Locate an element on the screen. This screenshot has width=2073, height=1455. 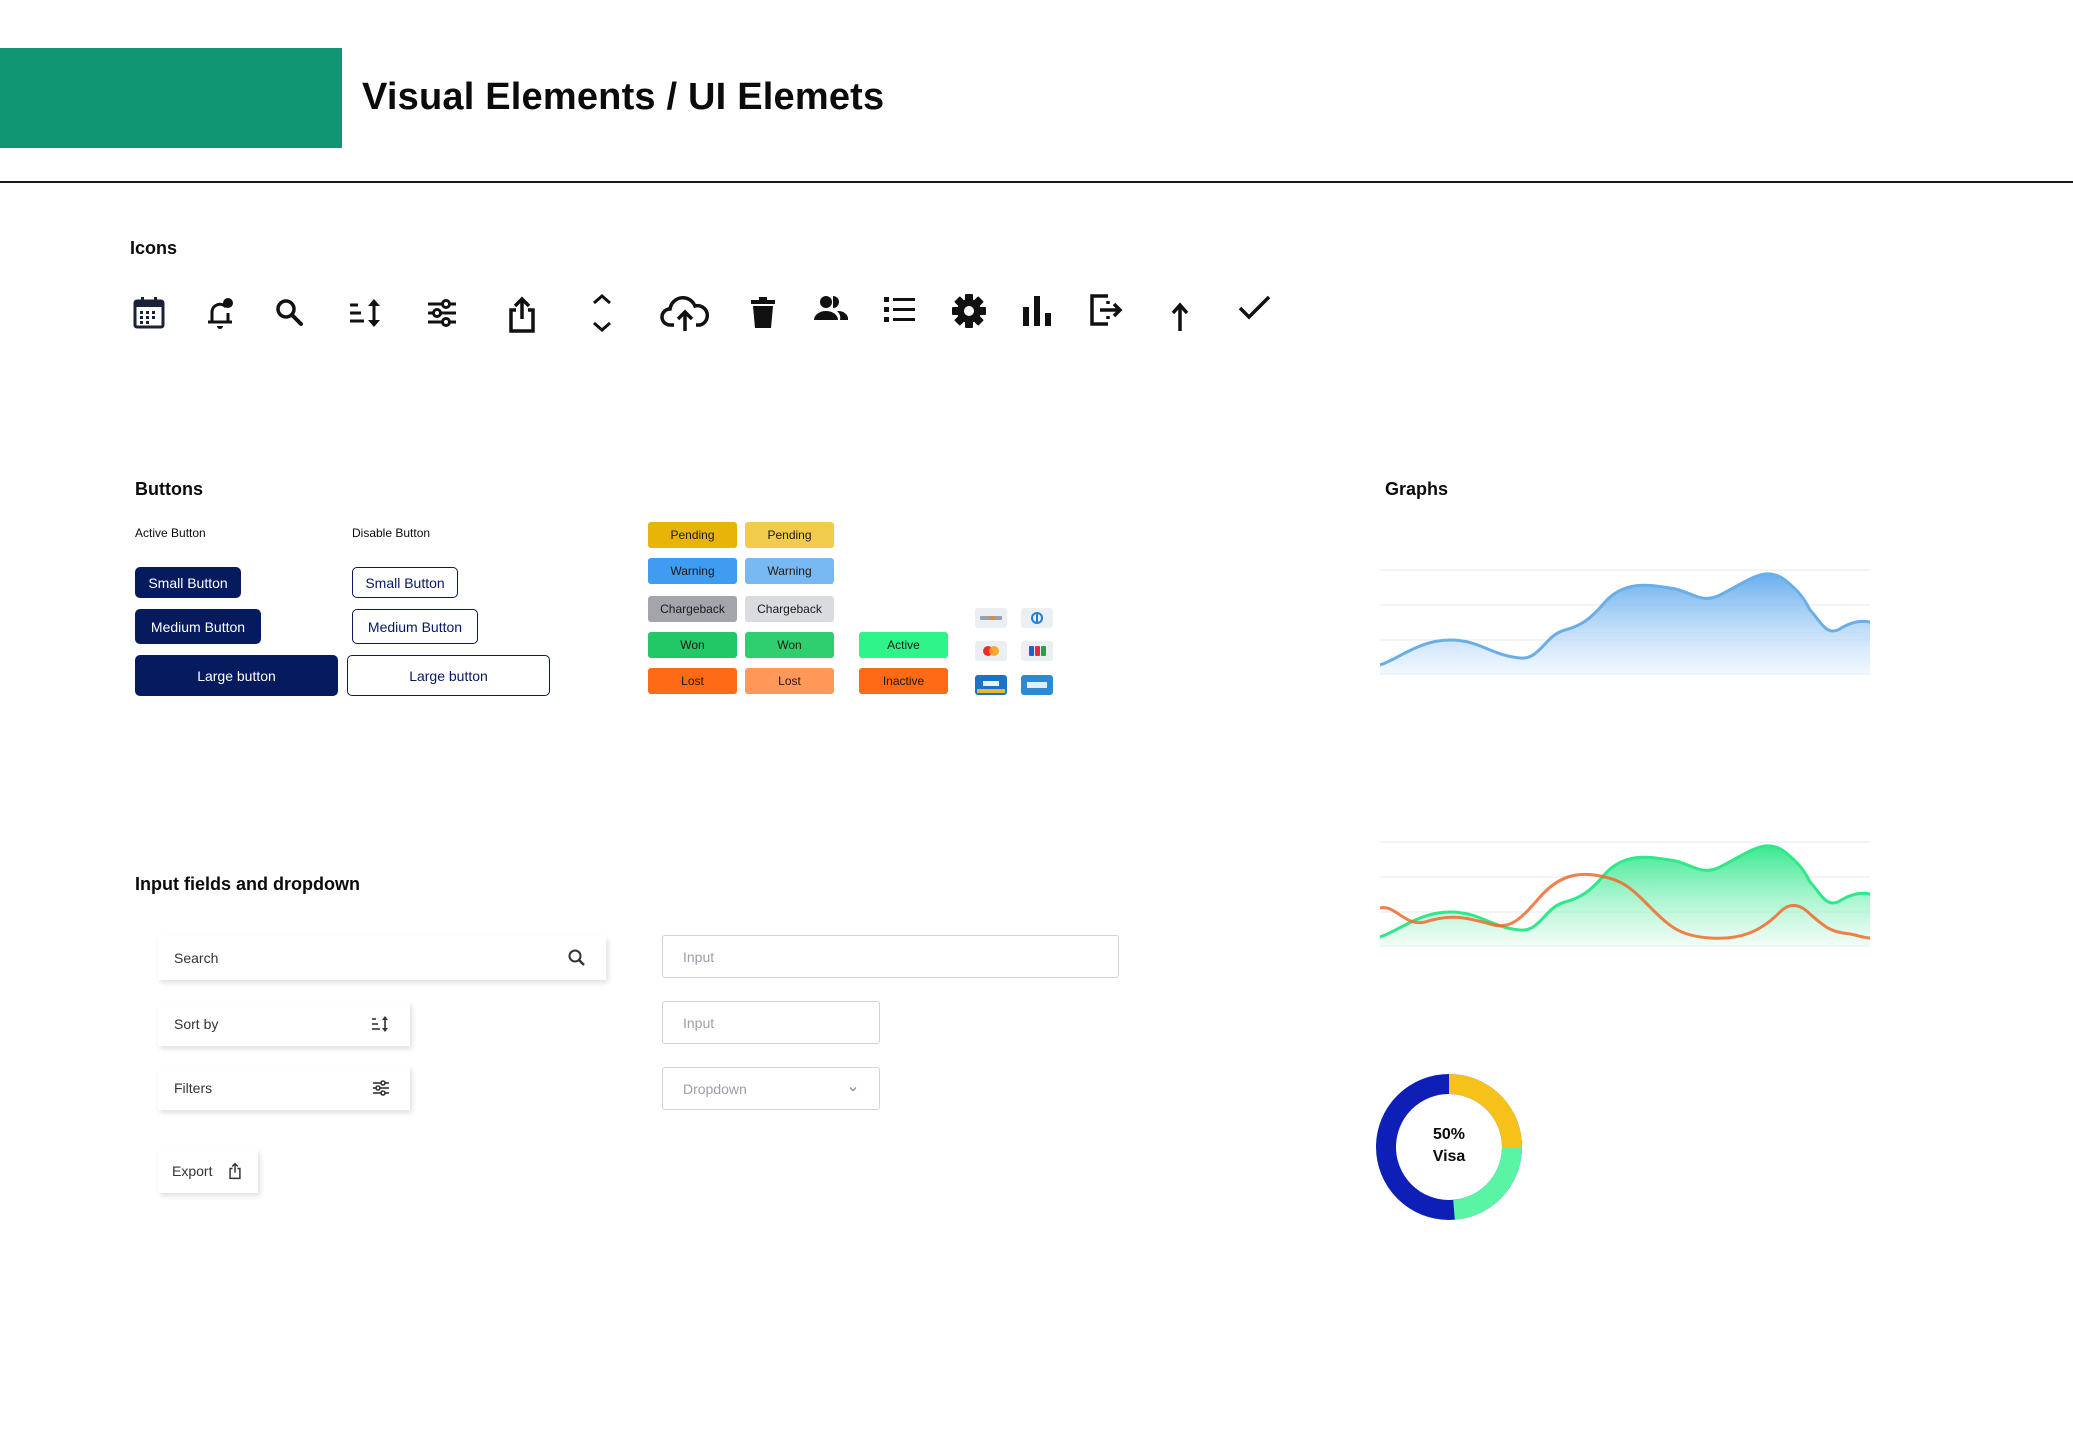
won-badge-light: Won is located at coordinates (789, 645).